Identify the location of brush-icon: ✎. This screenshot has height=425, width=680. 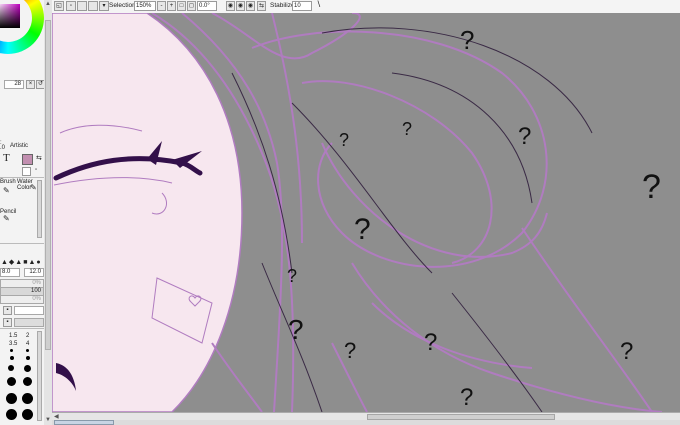
(6, 190).